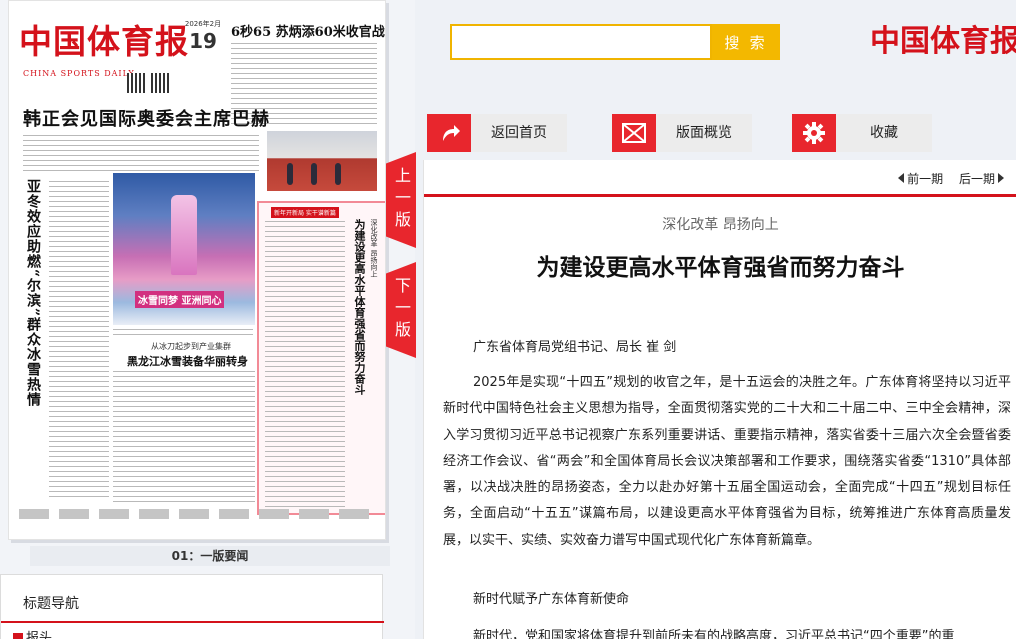 The width and height of the screenshot is (1016, 639). What do you see at coordinates (191, 346) in the screenshot?
I see `sub-caption: 从冰刀起步到产业集群` at bounding box center [191, 346].